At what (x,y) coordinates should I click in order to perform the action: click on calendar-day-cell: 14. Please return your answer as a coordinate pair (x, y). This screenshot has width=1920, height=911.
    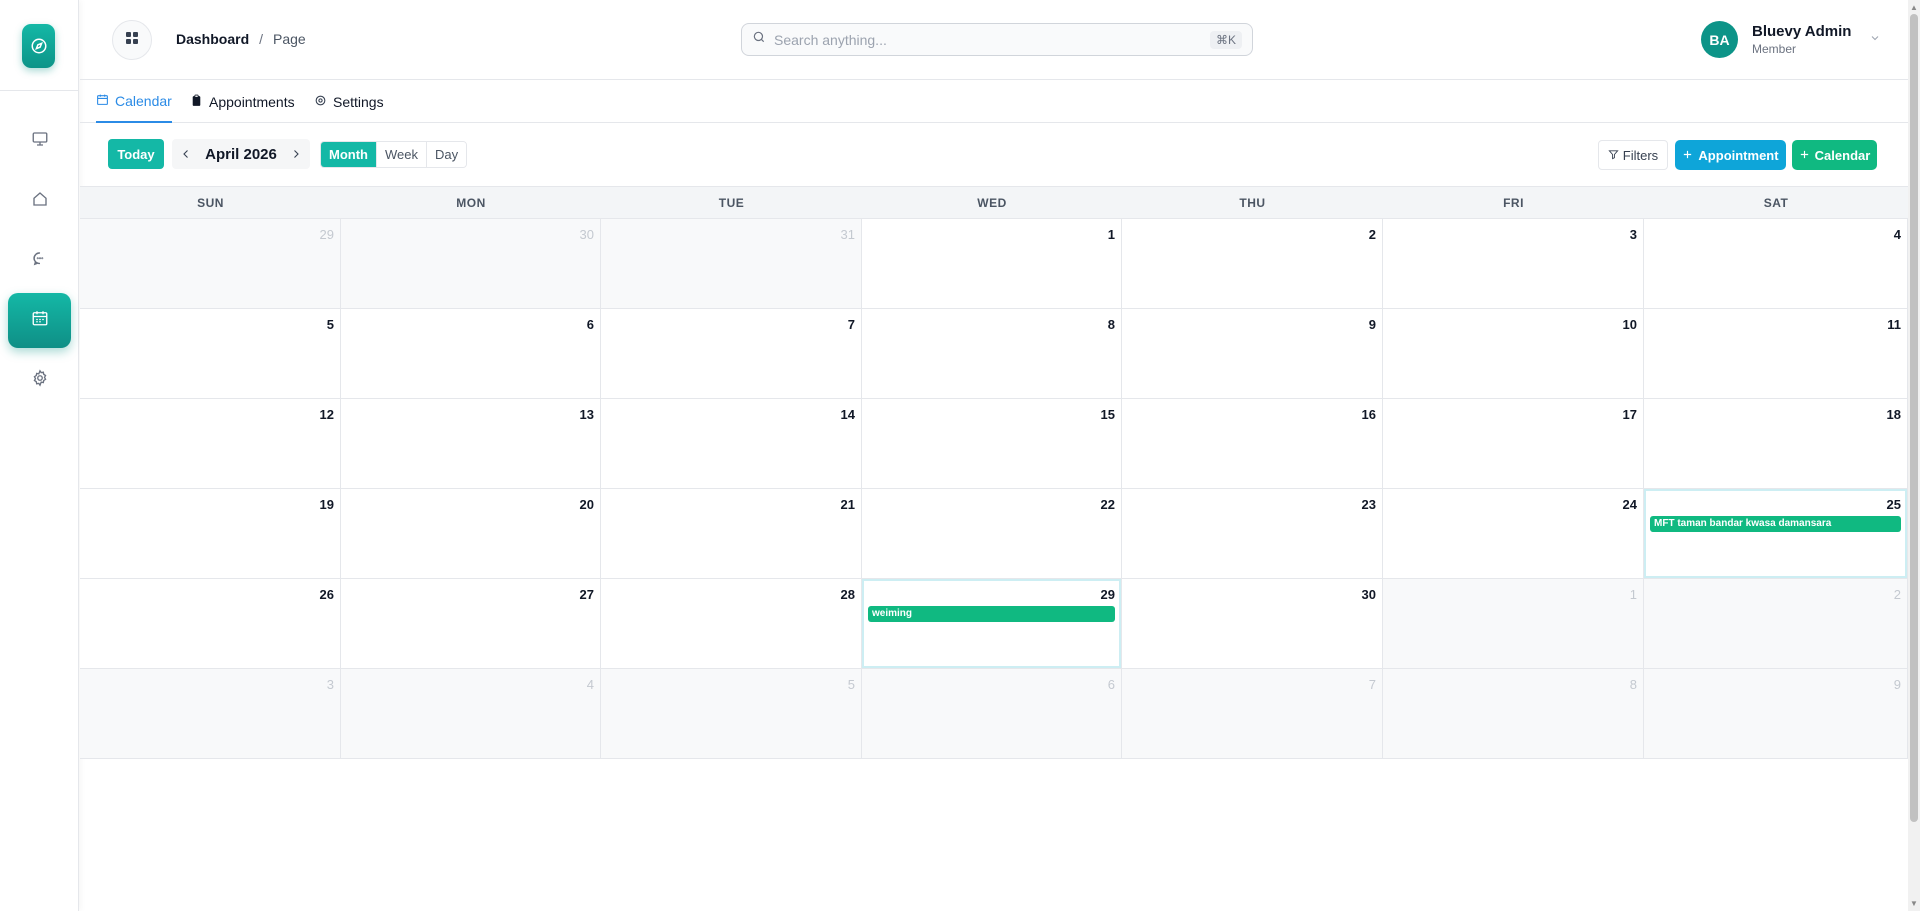
    Looking at the image, I should click on (731, 444).